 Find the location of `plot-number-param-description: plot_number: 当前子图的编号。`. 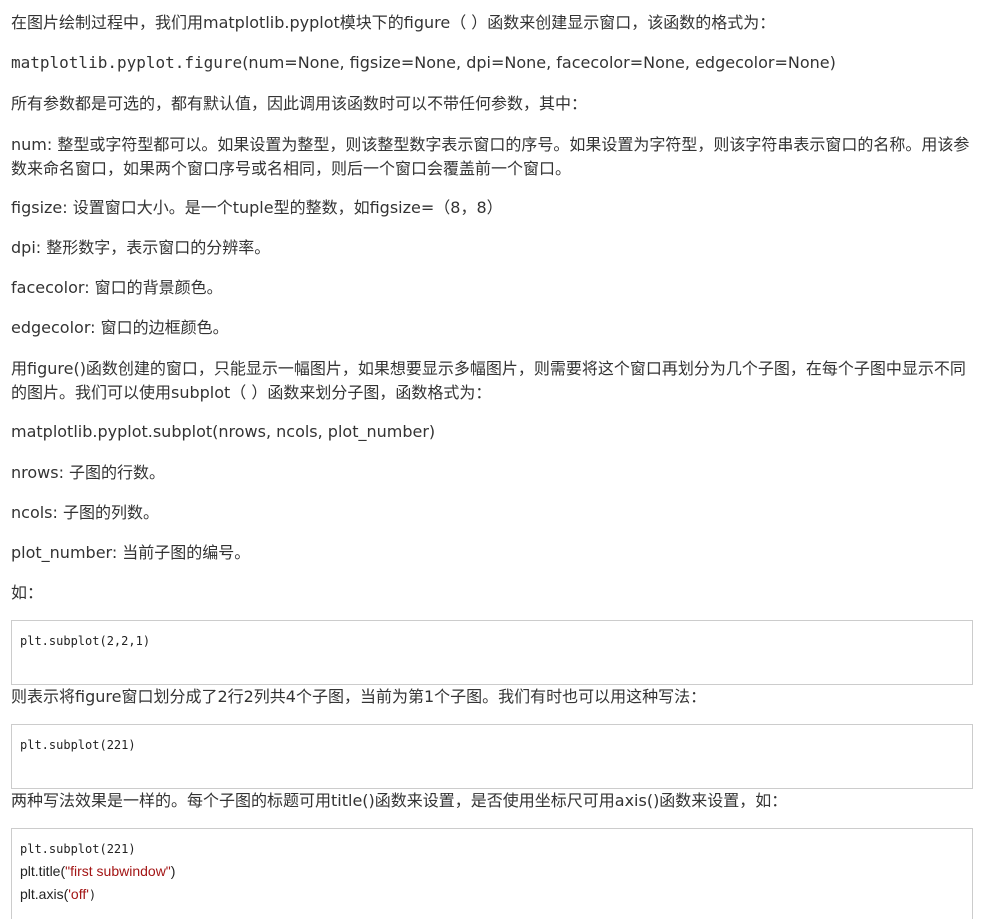

plot-number-param-description: plot_number: 当前子图的编号。 is located at coordinates (131, 552).